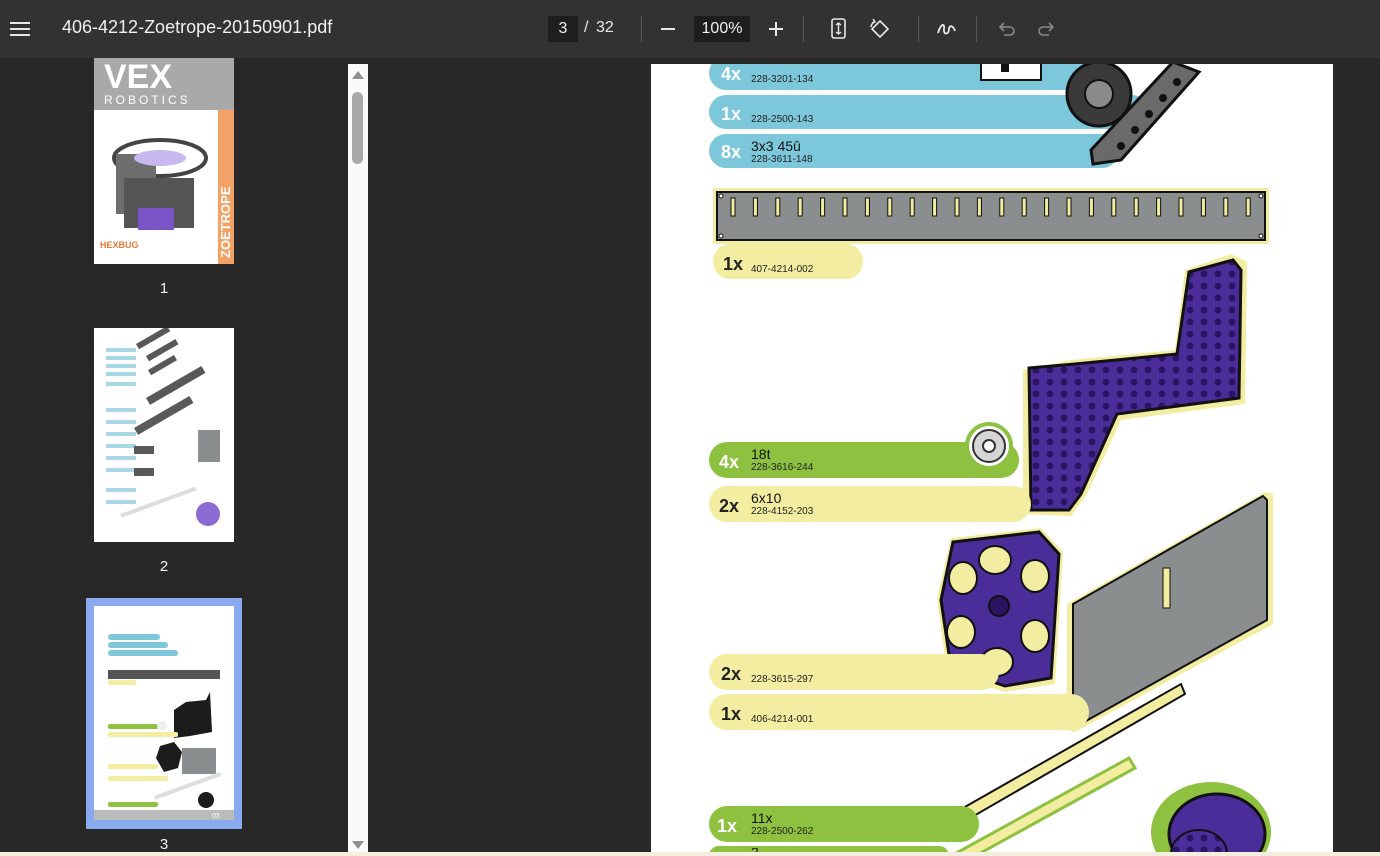 The image size is (1380, 856). Describe the element at coordinates (358, 460) in the screenshot. I see `sidebar-scrollbar` at that location.